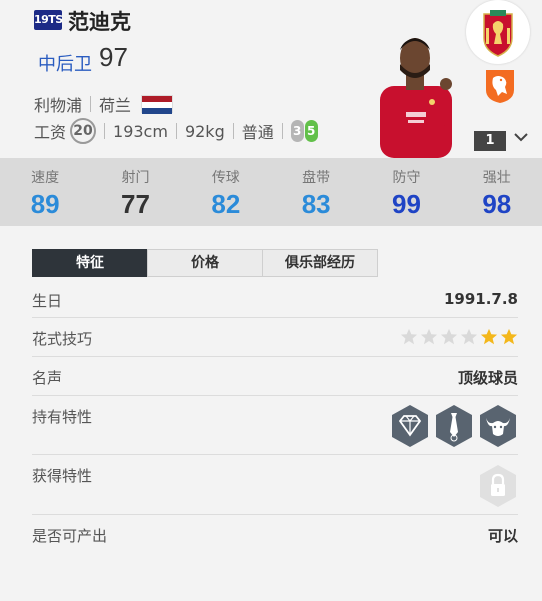 This screenshot has height=601, width=542. I want to click on attr-row-traits: 持有特性, so click(275, 425).